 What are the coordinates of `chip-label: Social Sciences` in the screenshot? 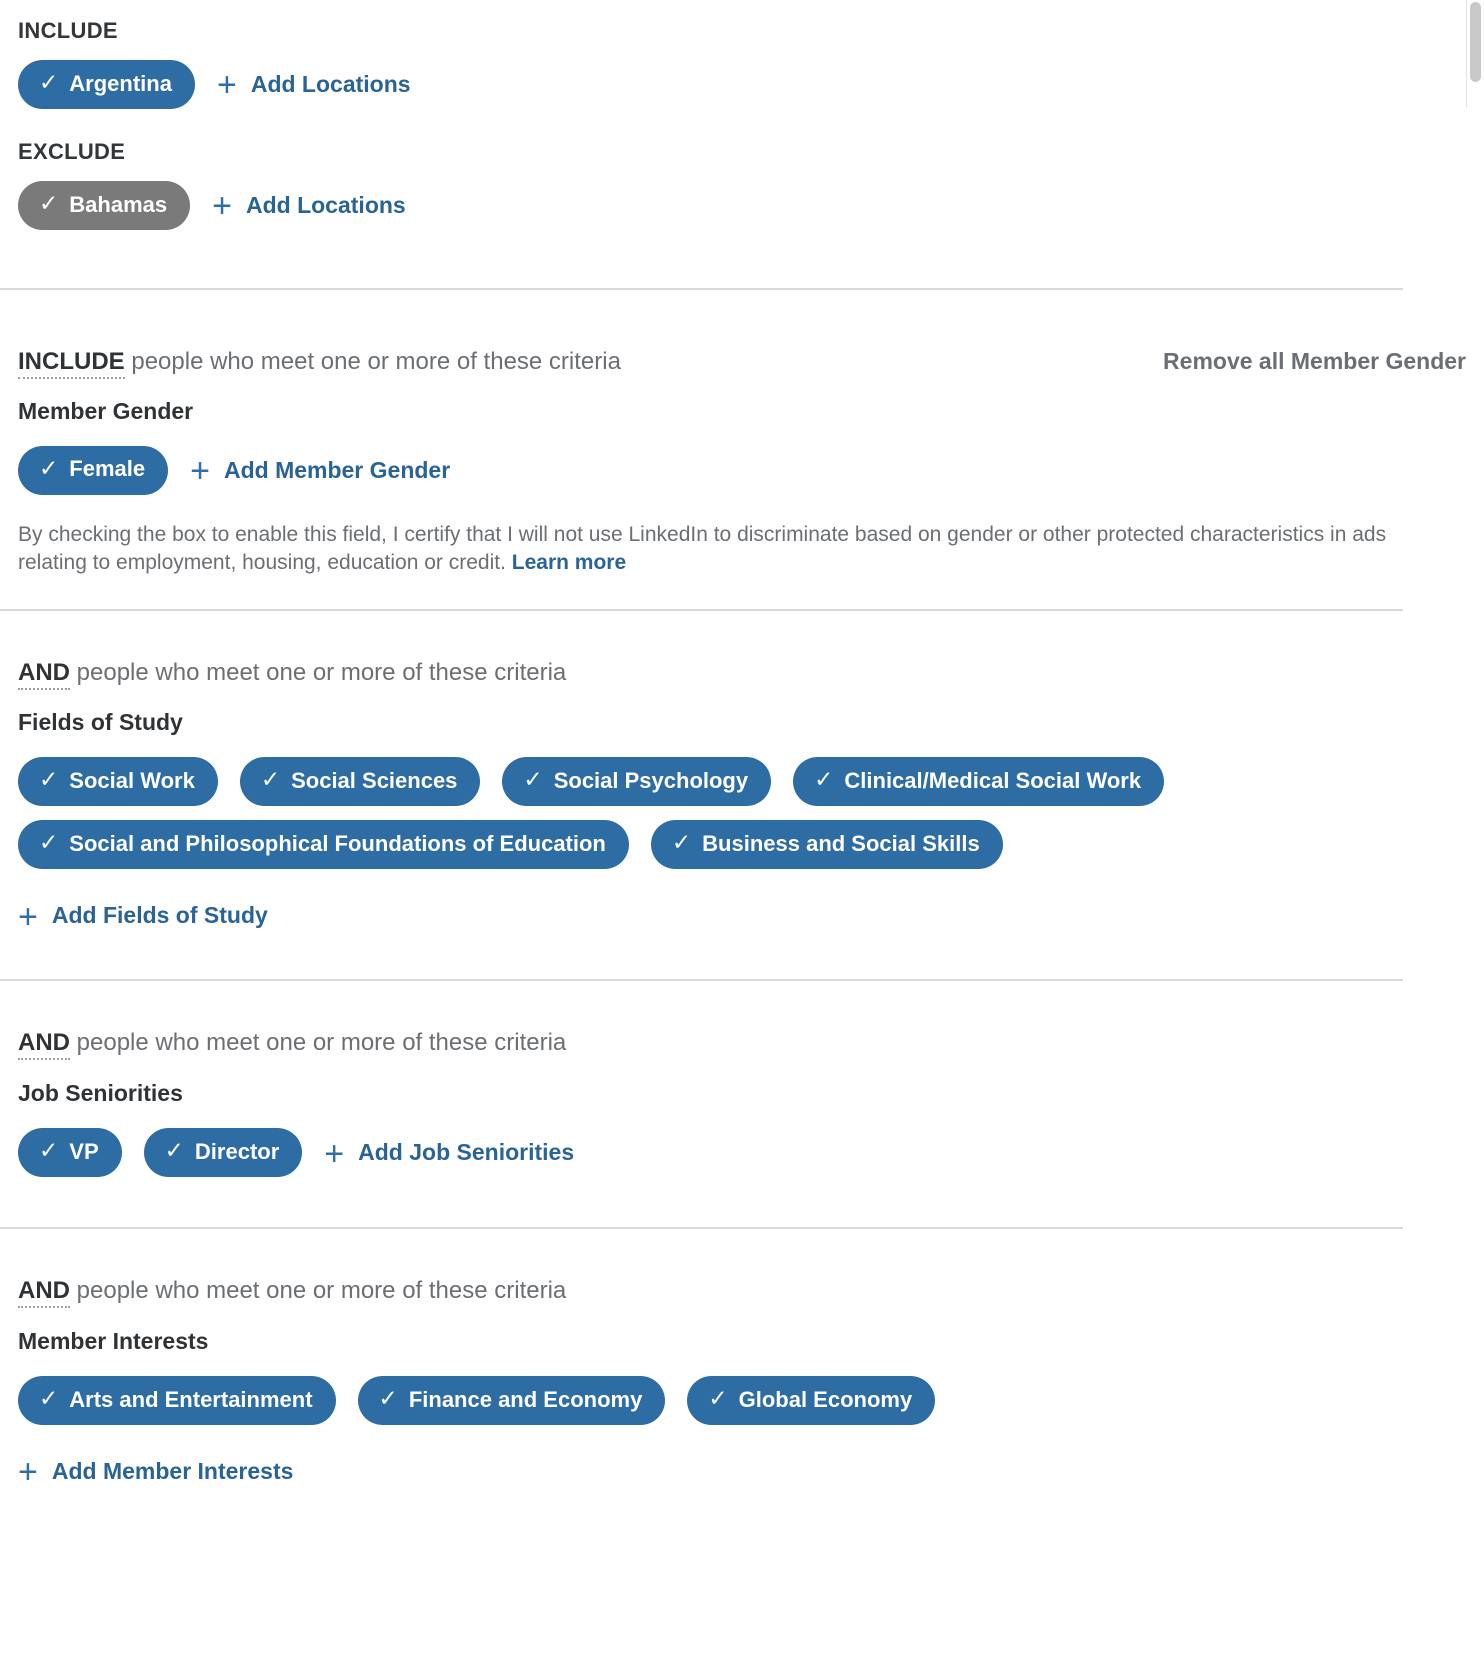 It's located at (374, 780).